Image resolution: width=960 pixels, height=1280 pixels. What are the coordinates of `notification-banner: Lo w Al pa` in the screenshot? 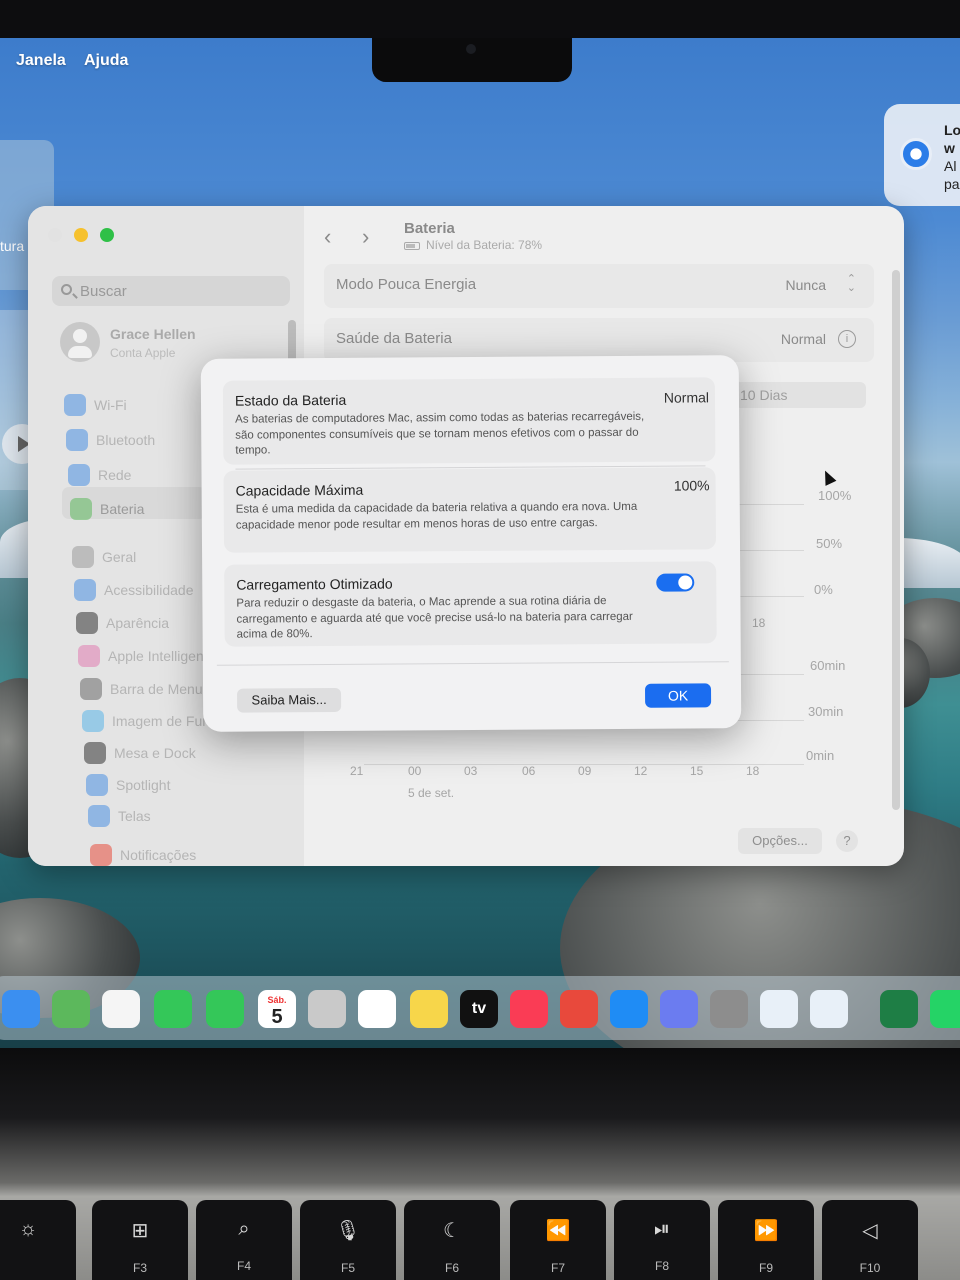 It's located at (922, 155).